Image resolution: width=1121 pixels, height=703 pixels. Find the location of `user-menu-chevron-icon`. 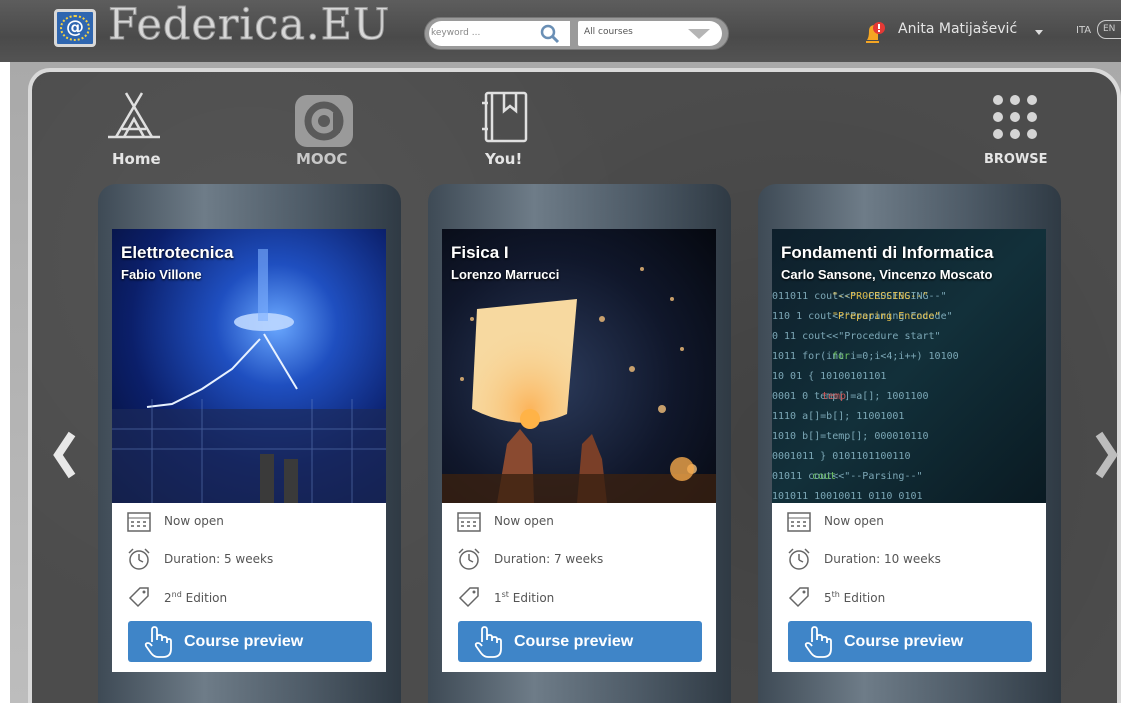

user-menu-chevron-icon is located at coordinates (1039, 32).